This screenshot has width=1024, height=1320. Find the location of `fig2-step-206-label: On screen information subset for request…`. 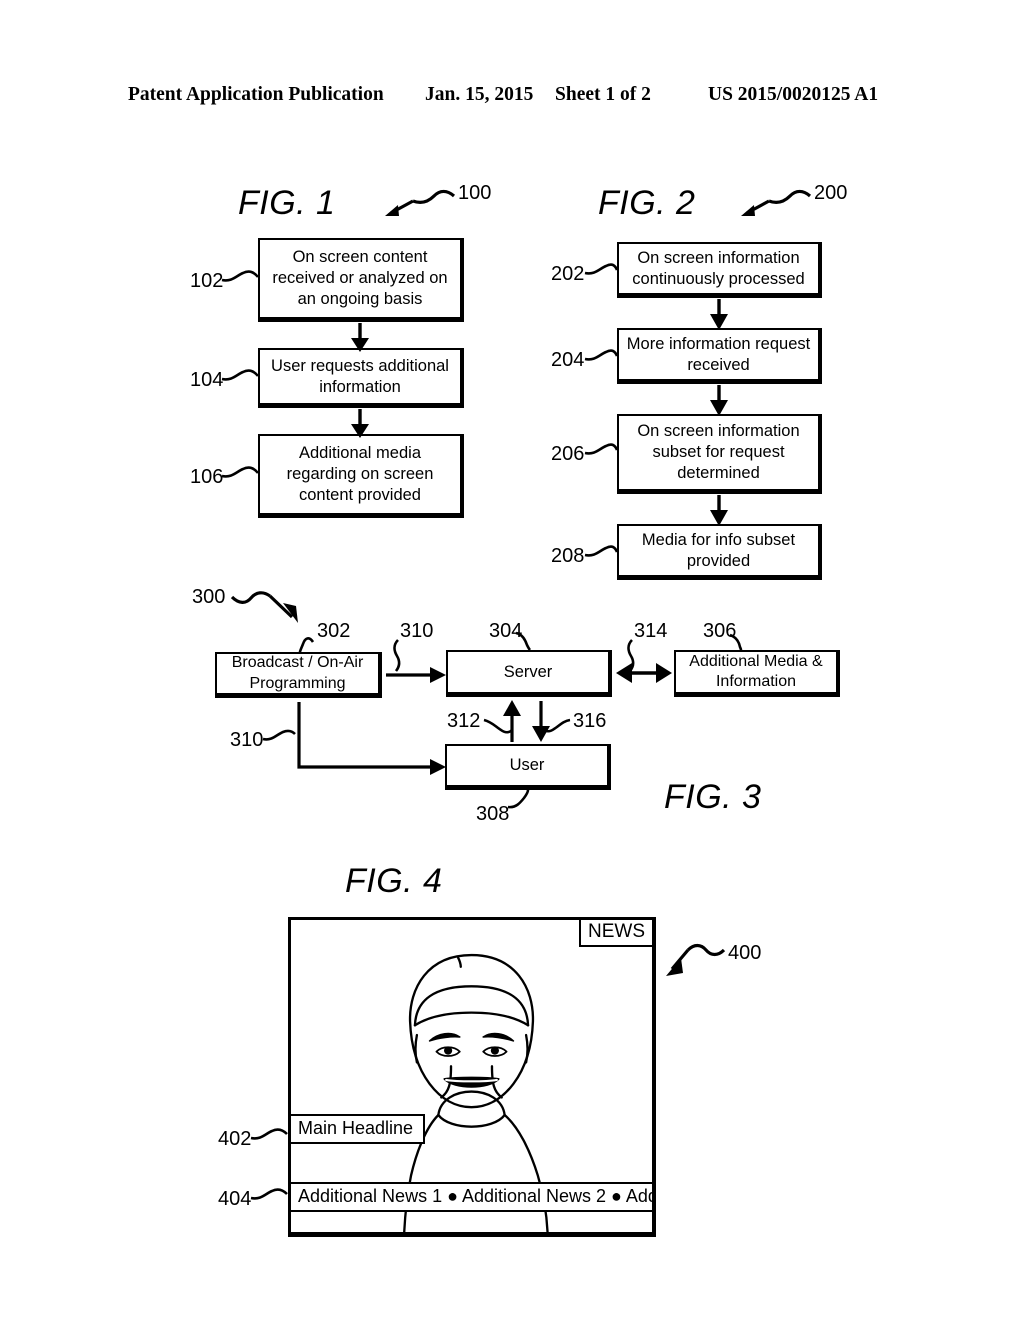

fig2-step-206-label: On screen information subset for request… is located at coordinates (718, 452).